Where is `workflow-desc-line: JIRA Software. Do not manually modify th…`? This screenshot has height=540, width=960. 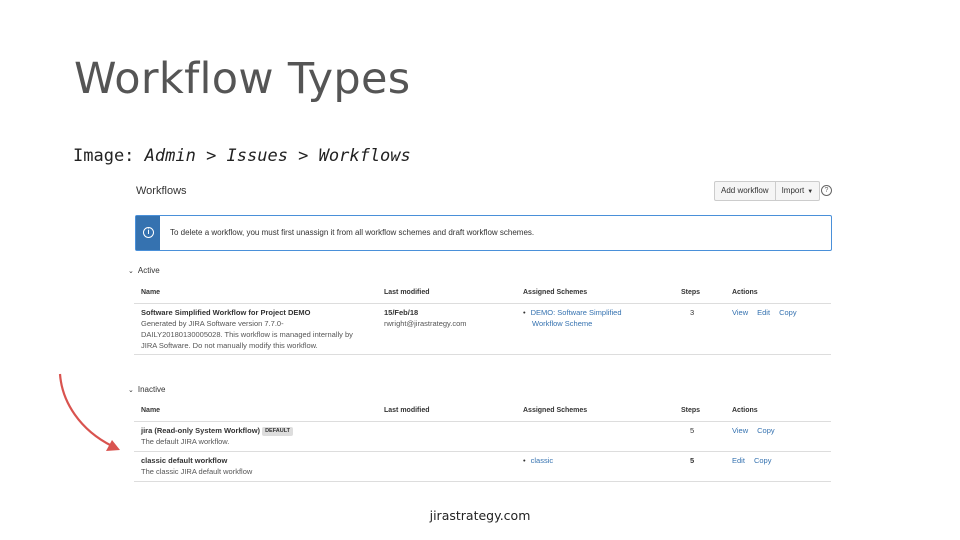 workflow-desc-line: JIRA Software. Do not manually modify th… is located at coordinates (229, 345).